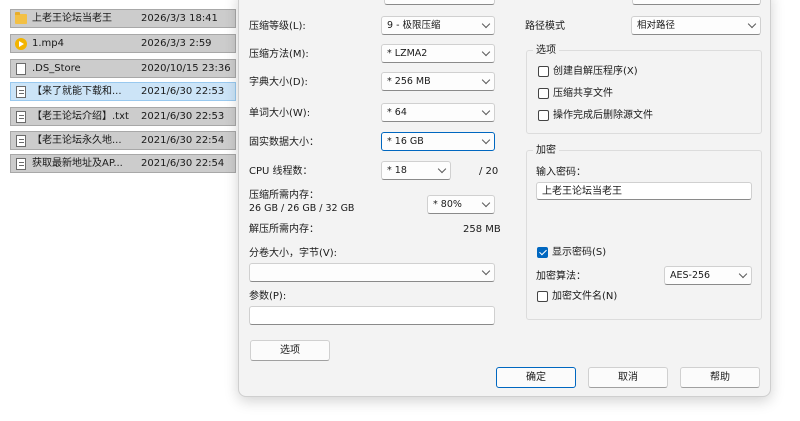 The image size is (800, 421). Describe the element at coordinates (585, 296) in the screenshot. I see `encrypt-filenames-label: 加密文件名(N)` at that location.